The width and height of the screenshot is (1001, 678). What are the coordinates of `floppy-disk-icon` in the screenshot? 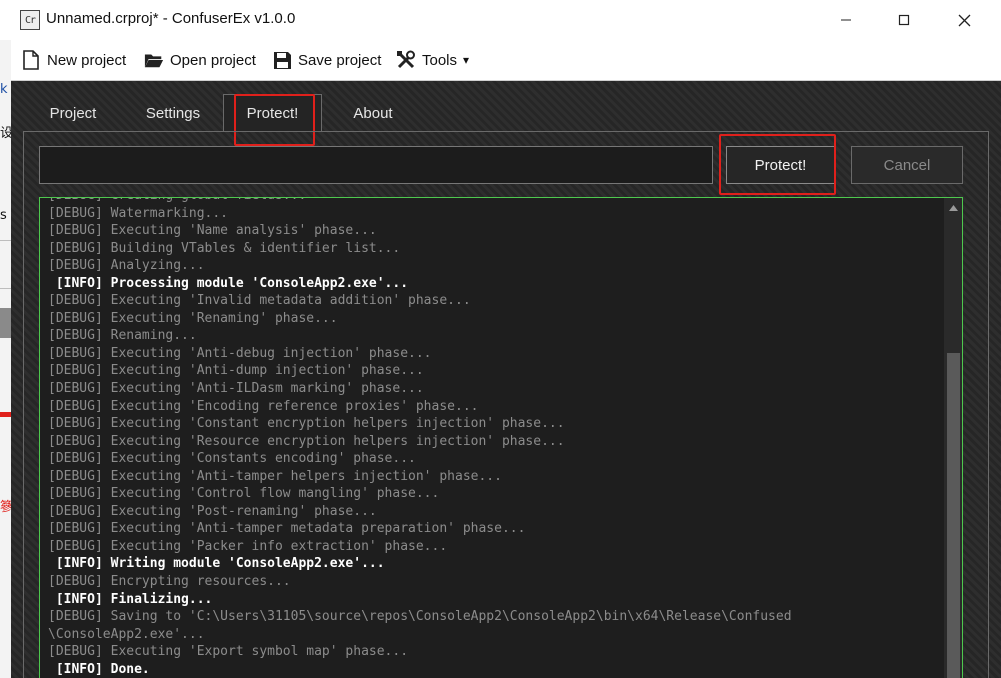 It's located at (282, 60).